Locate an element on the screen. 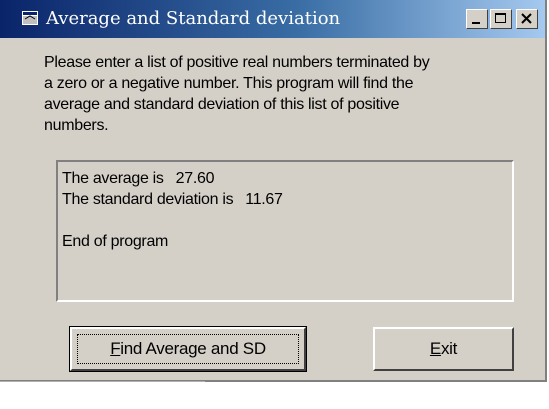  sd-label: The standard deviation is is located at coordinates (148, 199).